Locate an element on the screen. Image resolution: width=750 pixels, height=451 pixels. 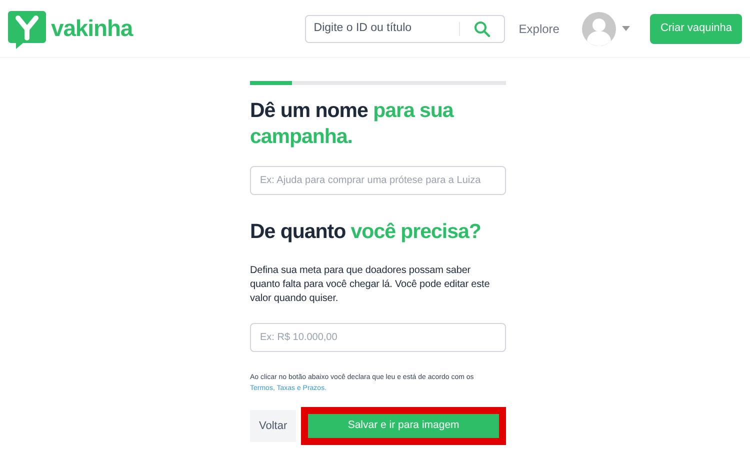
search-box: Digite o ID ou título is located at coordinates (404, 28).